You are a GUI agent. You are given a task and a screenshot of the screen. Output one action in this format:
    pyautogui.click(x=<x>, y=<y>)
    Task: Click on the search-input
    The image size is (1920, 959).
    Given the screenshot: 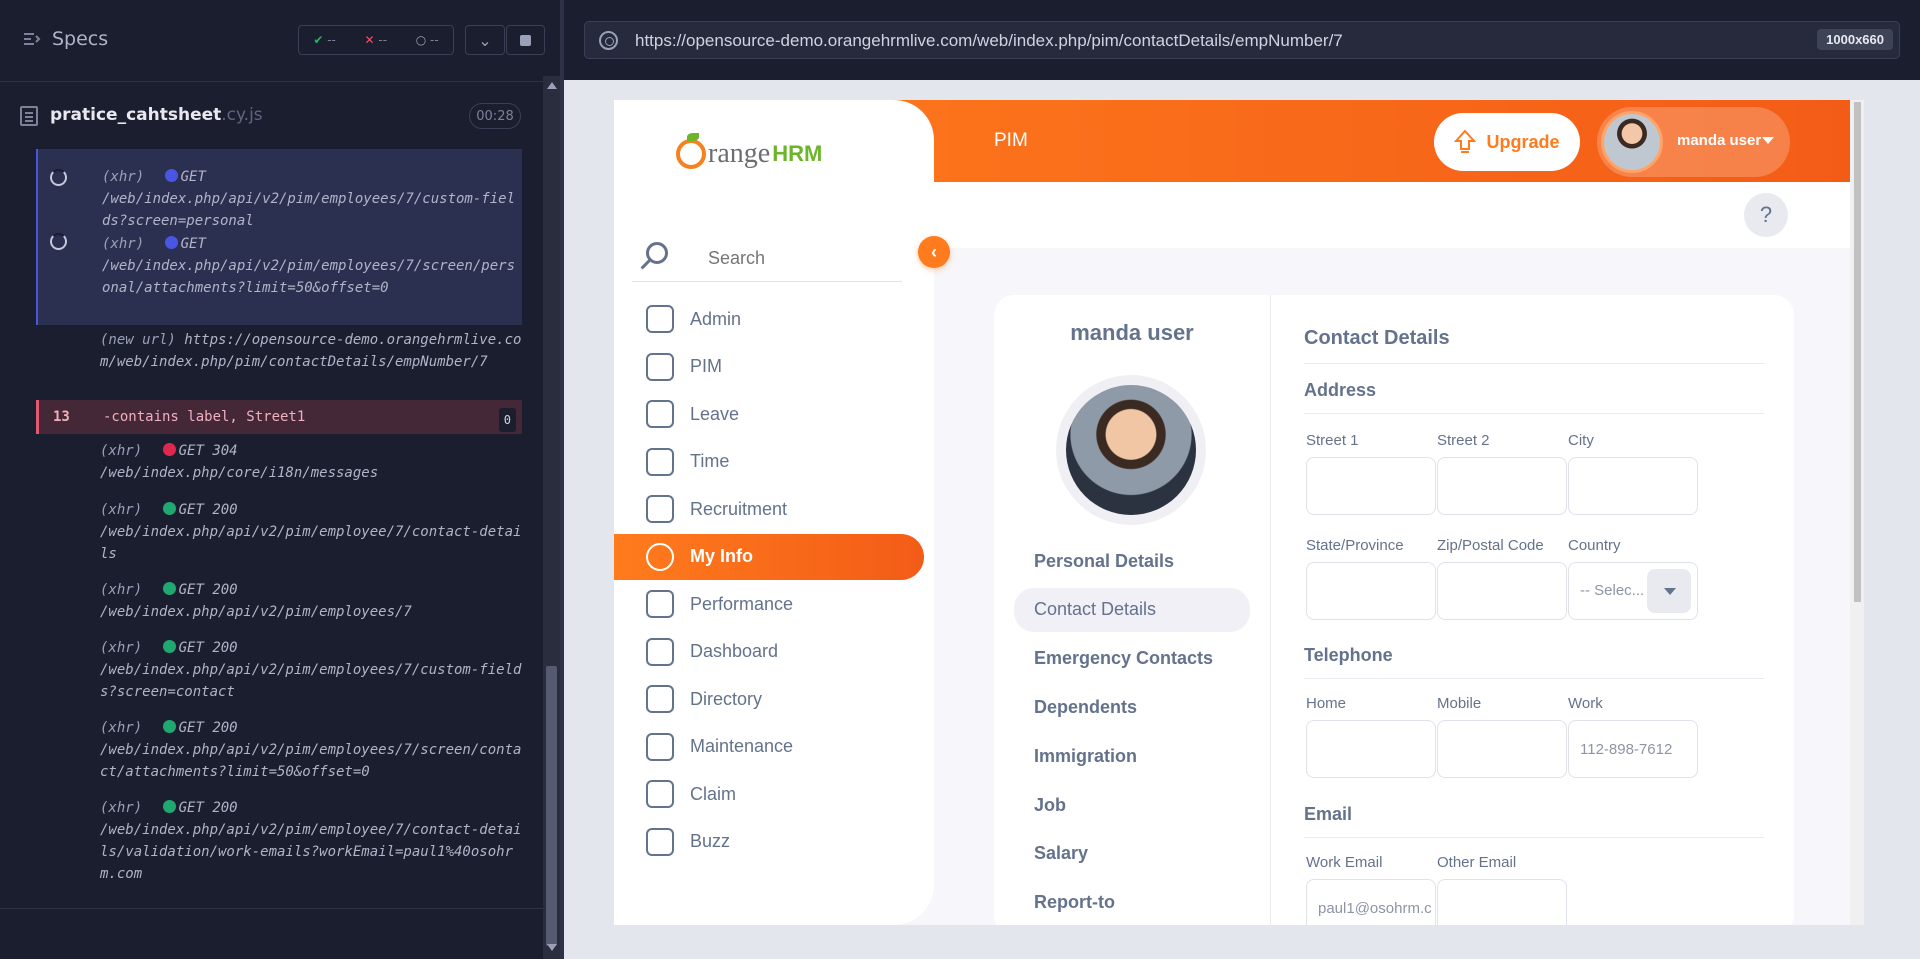 What is the action you would take?
    pyautogui.click(x=798, y=258)
    